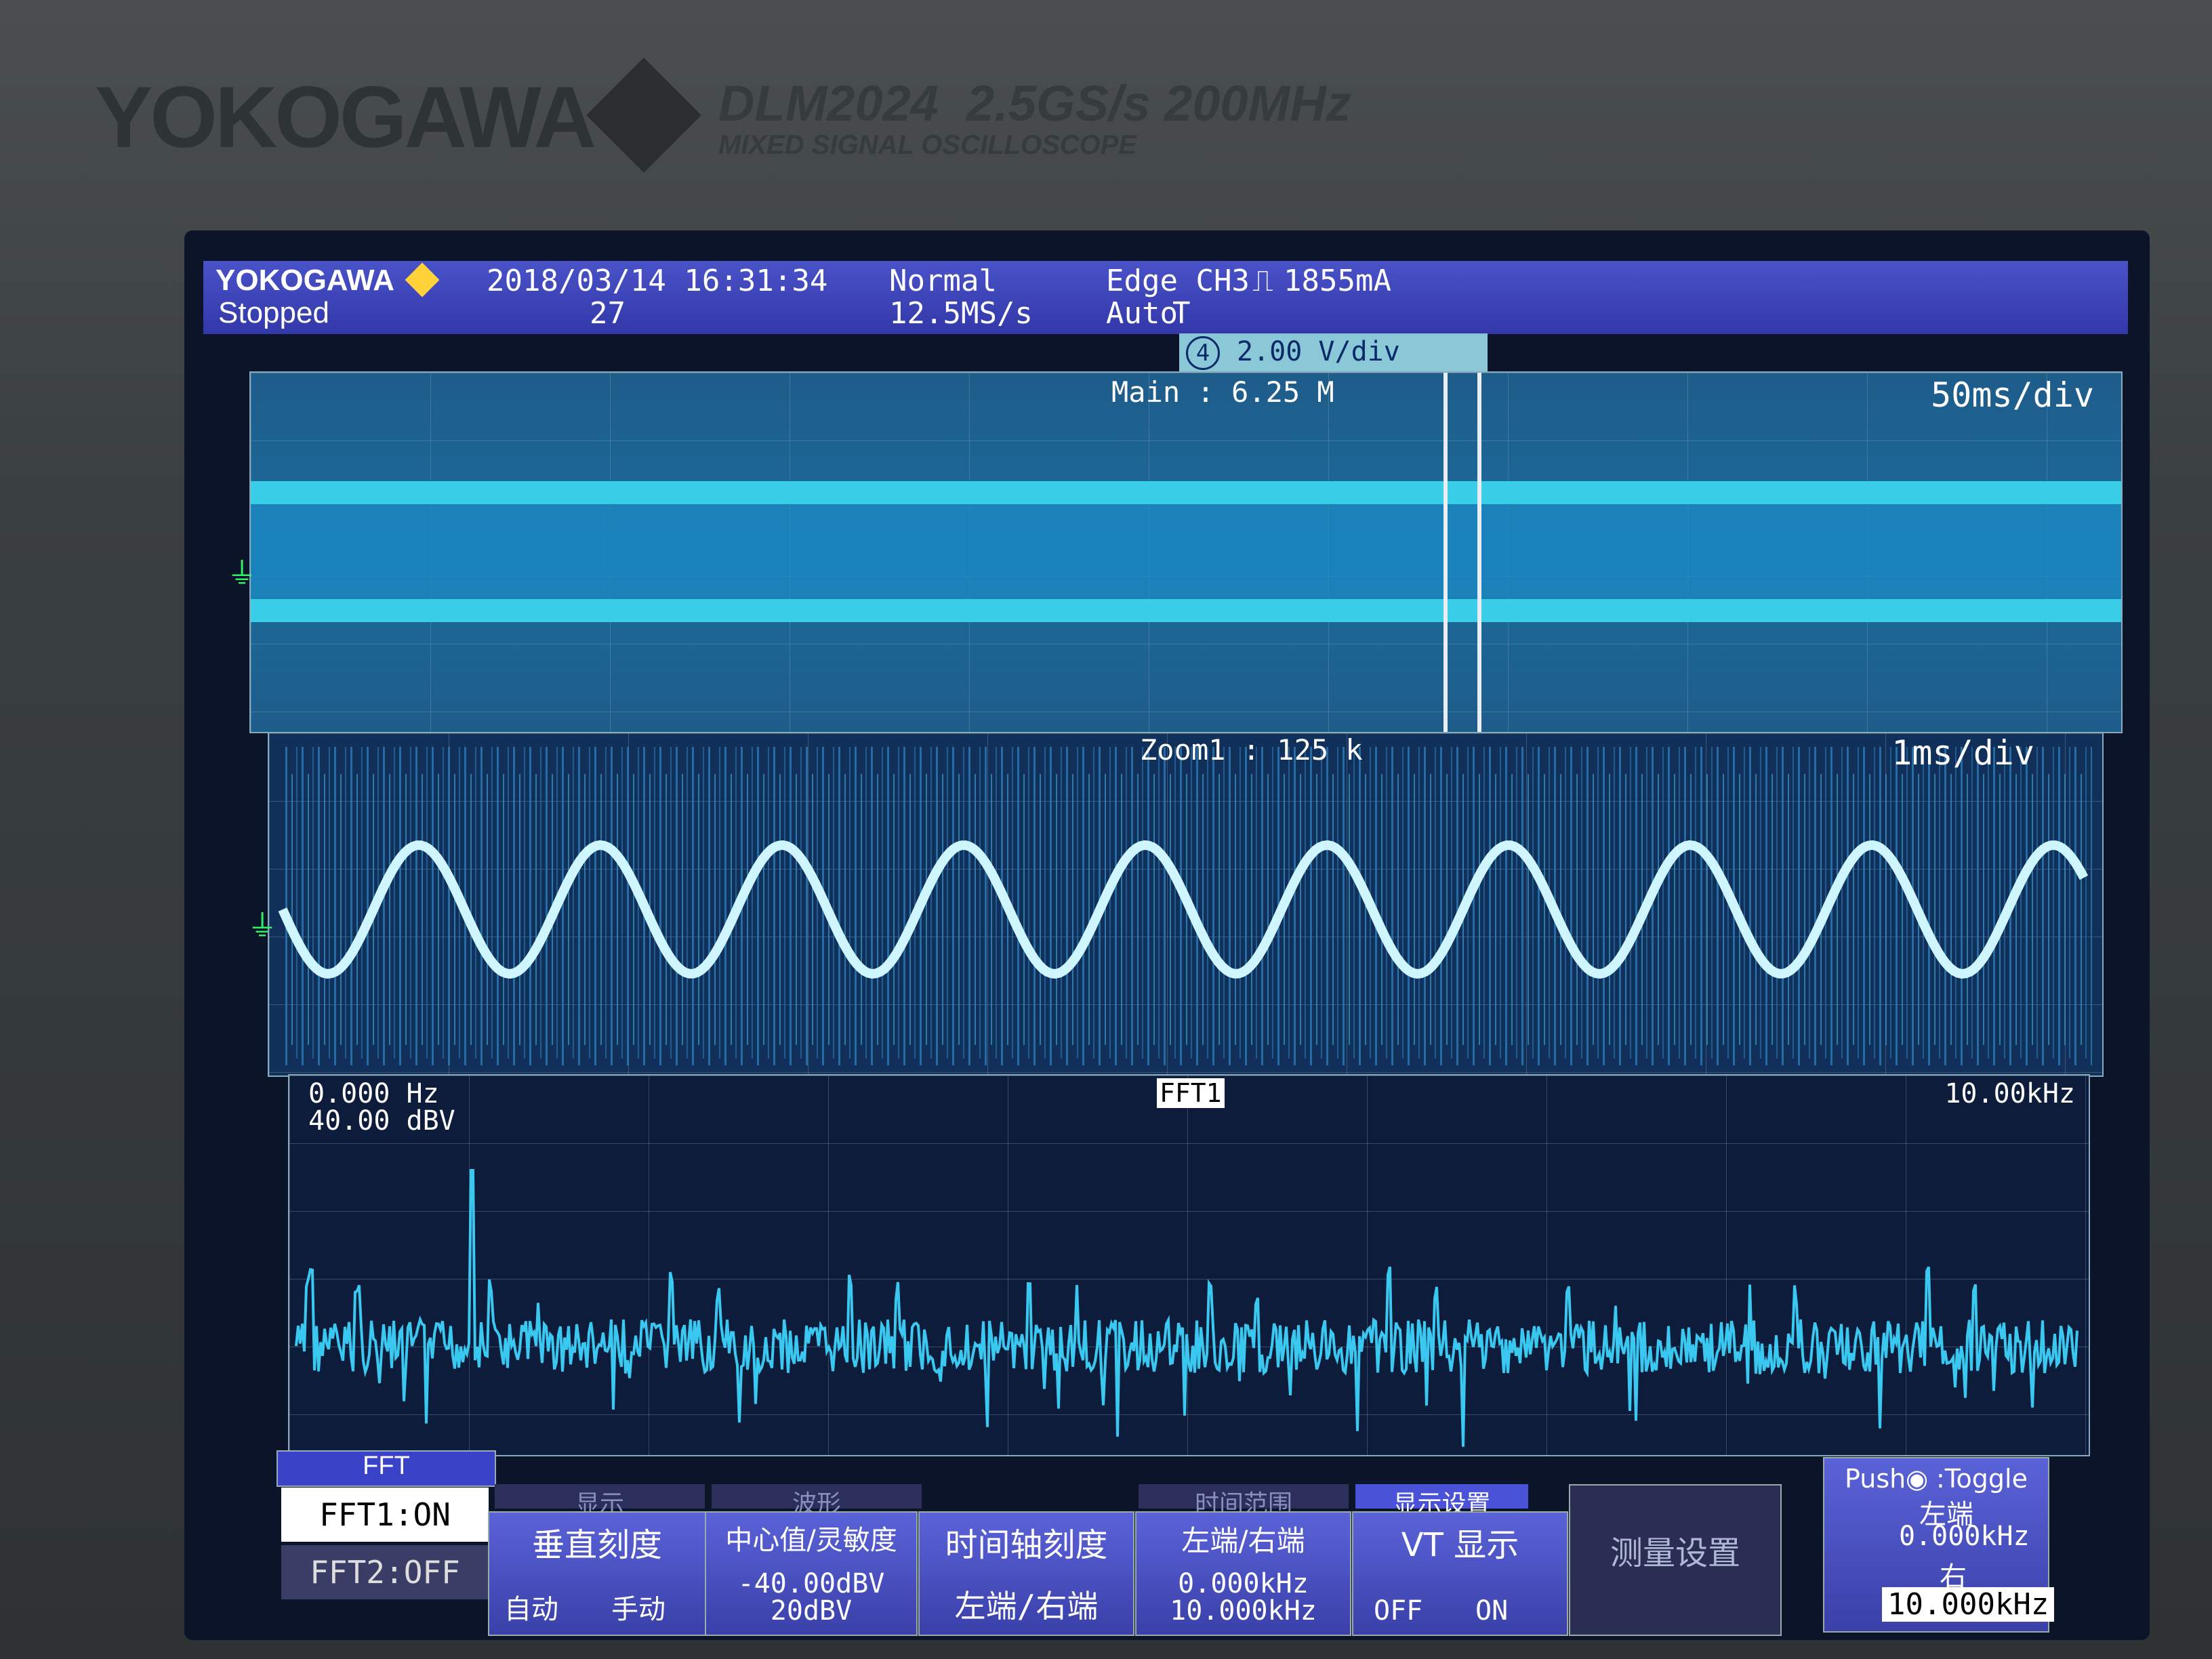 The image size is (2212, 1659). What do you see at coordinates (1492, 1611) in the screenshot?
I see `vt-on: ON` at bounding box center [1492, 1611].